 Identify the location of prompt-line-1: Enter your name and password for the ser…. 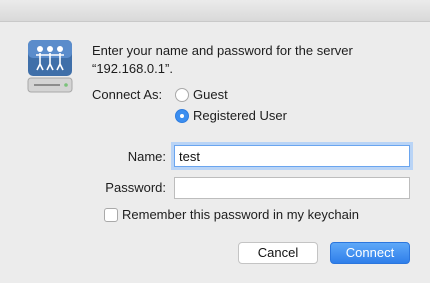
(222, 50).